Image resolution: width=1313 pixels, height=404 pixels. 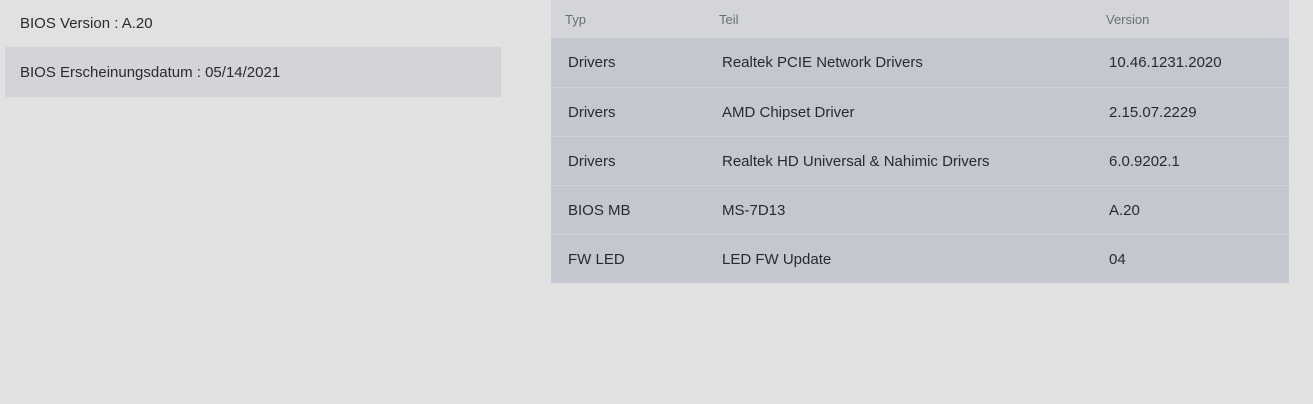 What do you see at coordinates (1165, 62) in the screenshot?
I see `cell-version: 10.46.1231.2020` at bounding box center [1165, 62].